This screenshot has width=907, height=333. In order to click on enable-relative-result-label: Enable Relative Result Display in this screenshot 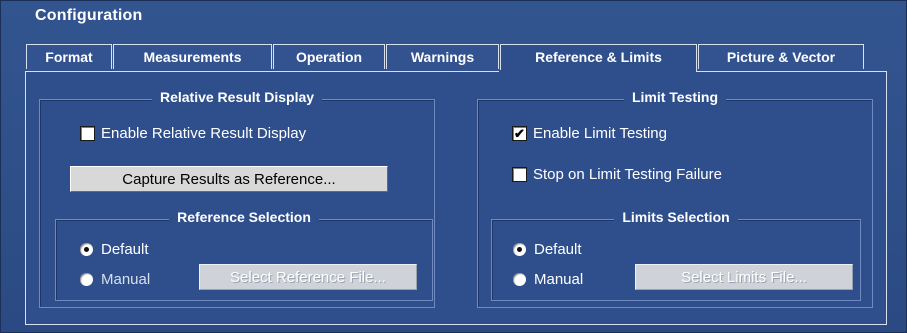, I will do `click(204, 133)`.